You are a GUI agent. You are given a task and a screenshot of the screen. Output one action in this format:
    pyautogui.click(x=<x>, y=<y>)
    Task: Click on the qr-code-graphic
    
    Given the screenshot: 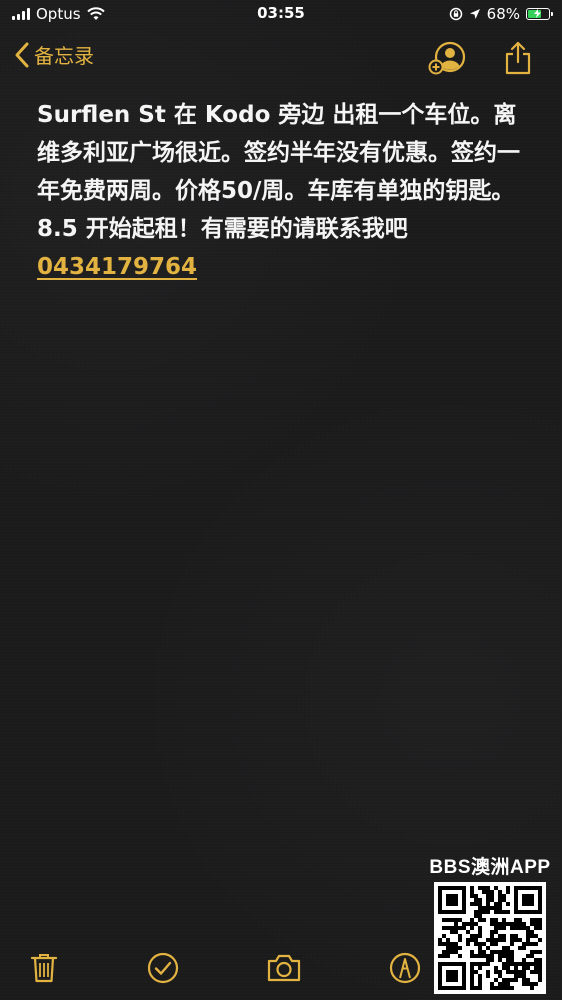 What is the action you would take?
    pyautogui.click(x=490, y=938)
    